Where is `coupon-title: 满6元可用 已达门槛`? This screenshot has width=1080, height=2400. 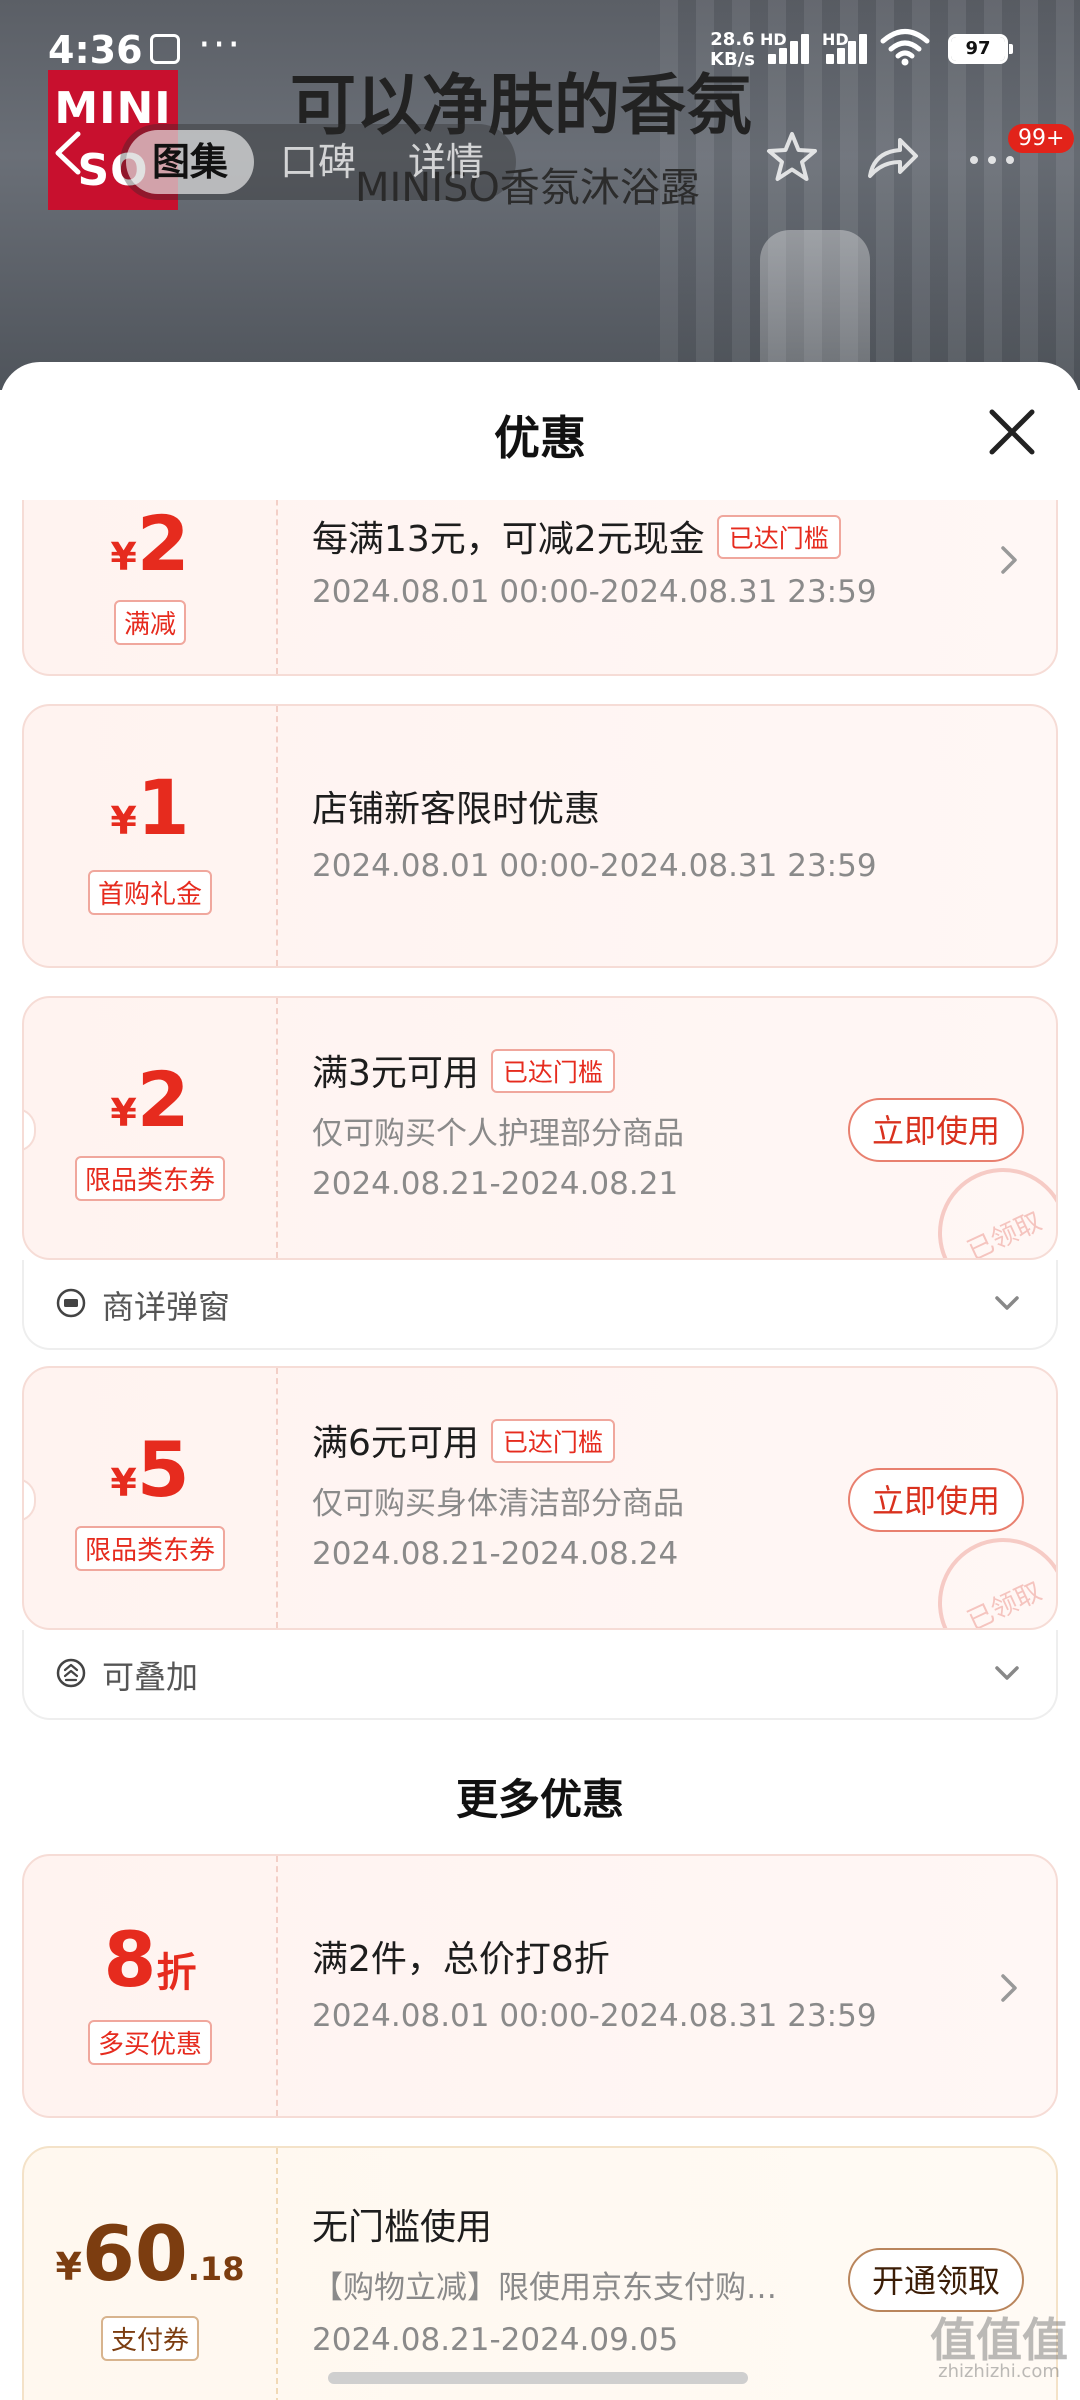
coupon-title: 满6元可用 已达门槛 is located at coordinates (463, 1440).